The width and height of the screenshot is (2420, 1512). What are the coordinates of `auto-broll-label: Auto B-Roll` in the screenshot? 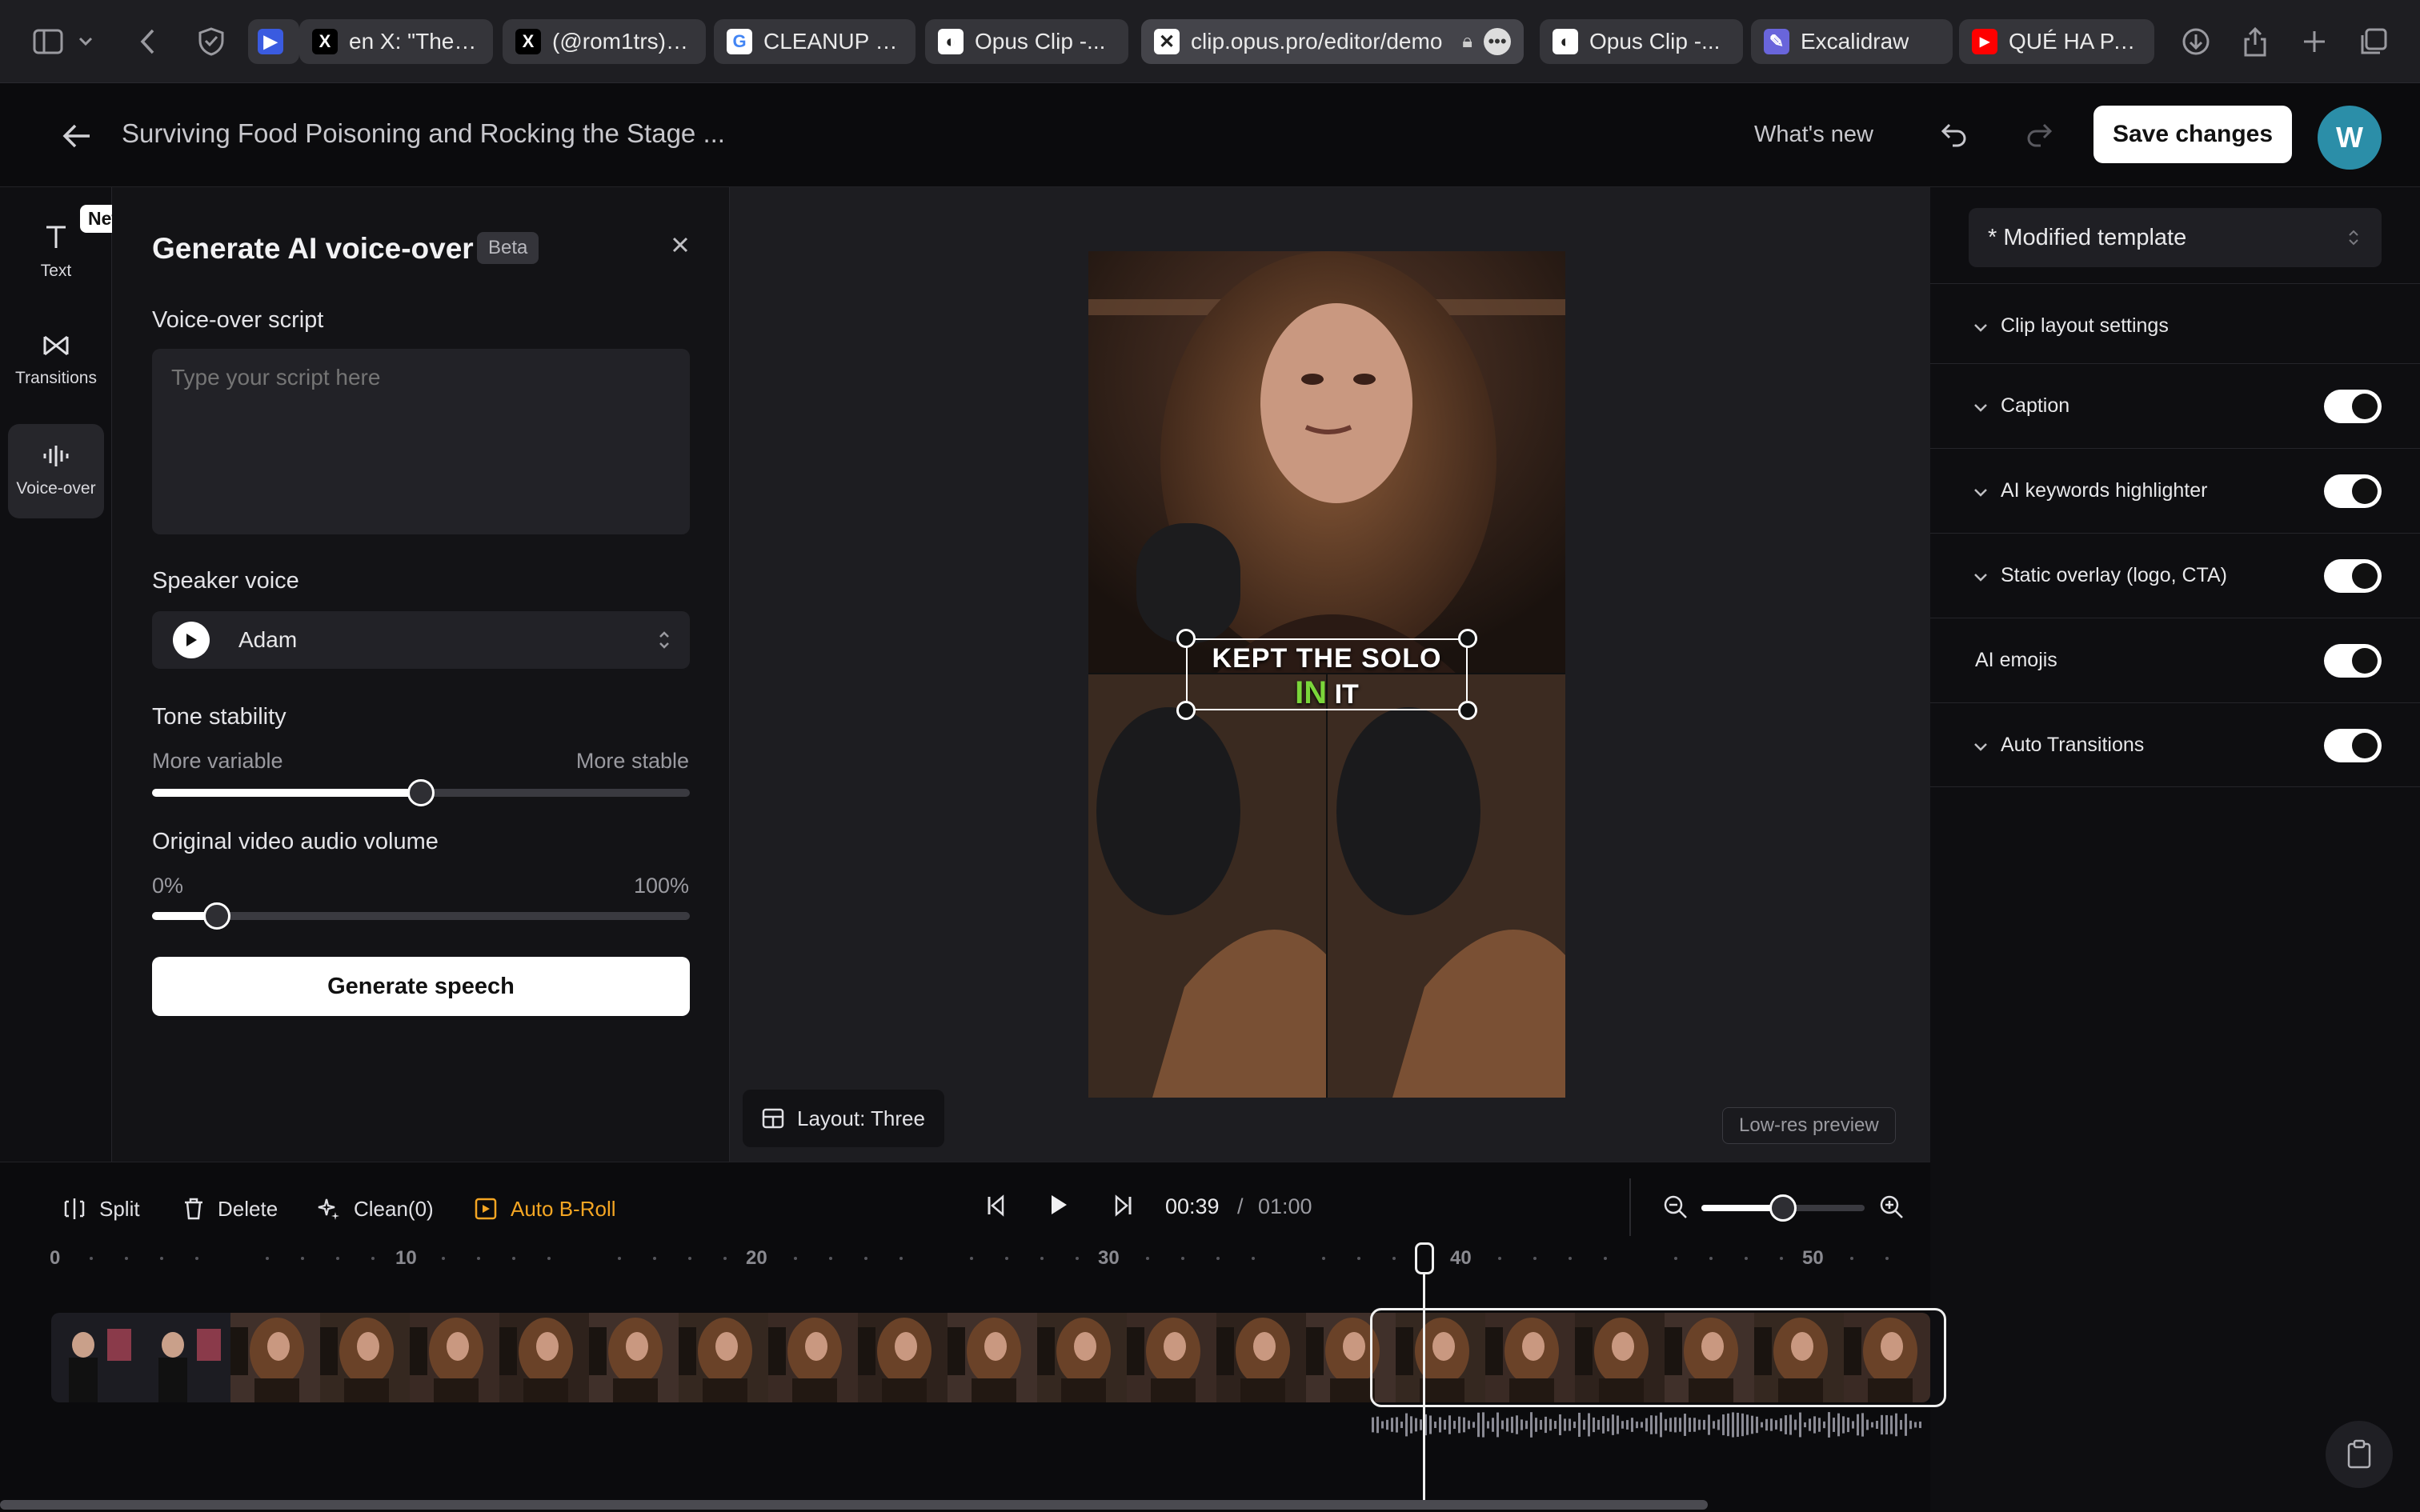 It's located at (563, 1208).